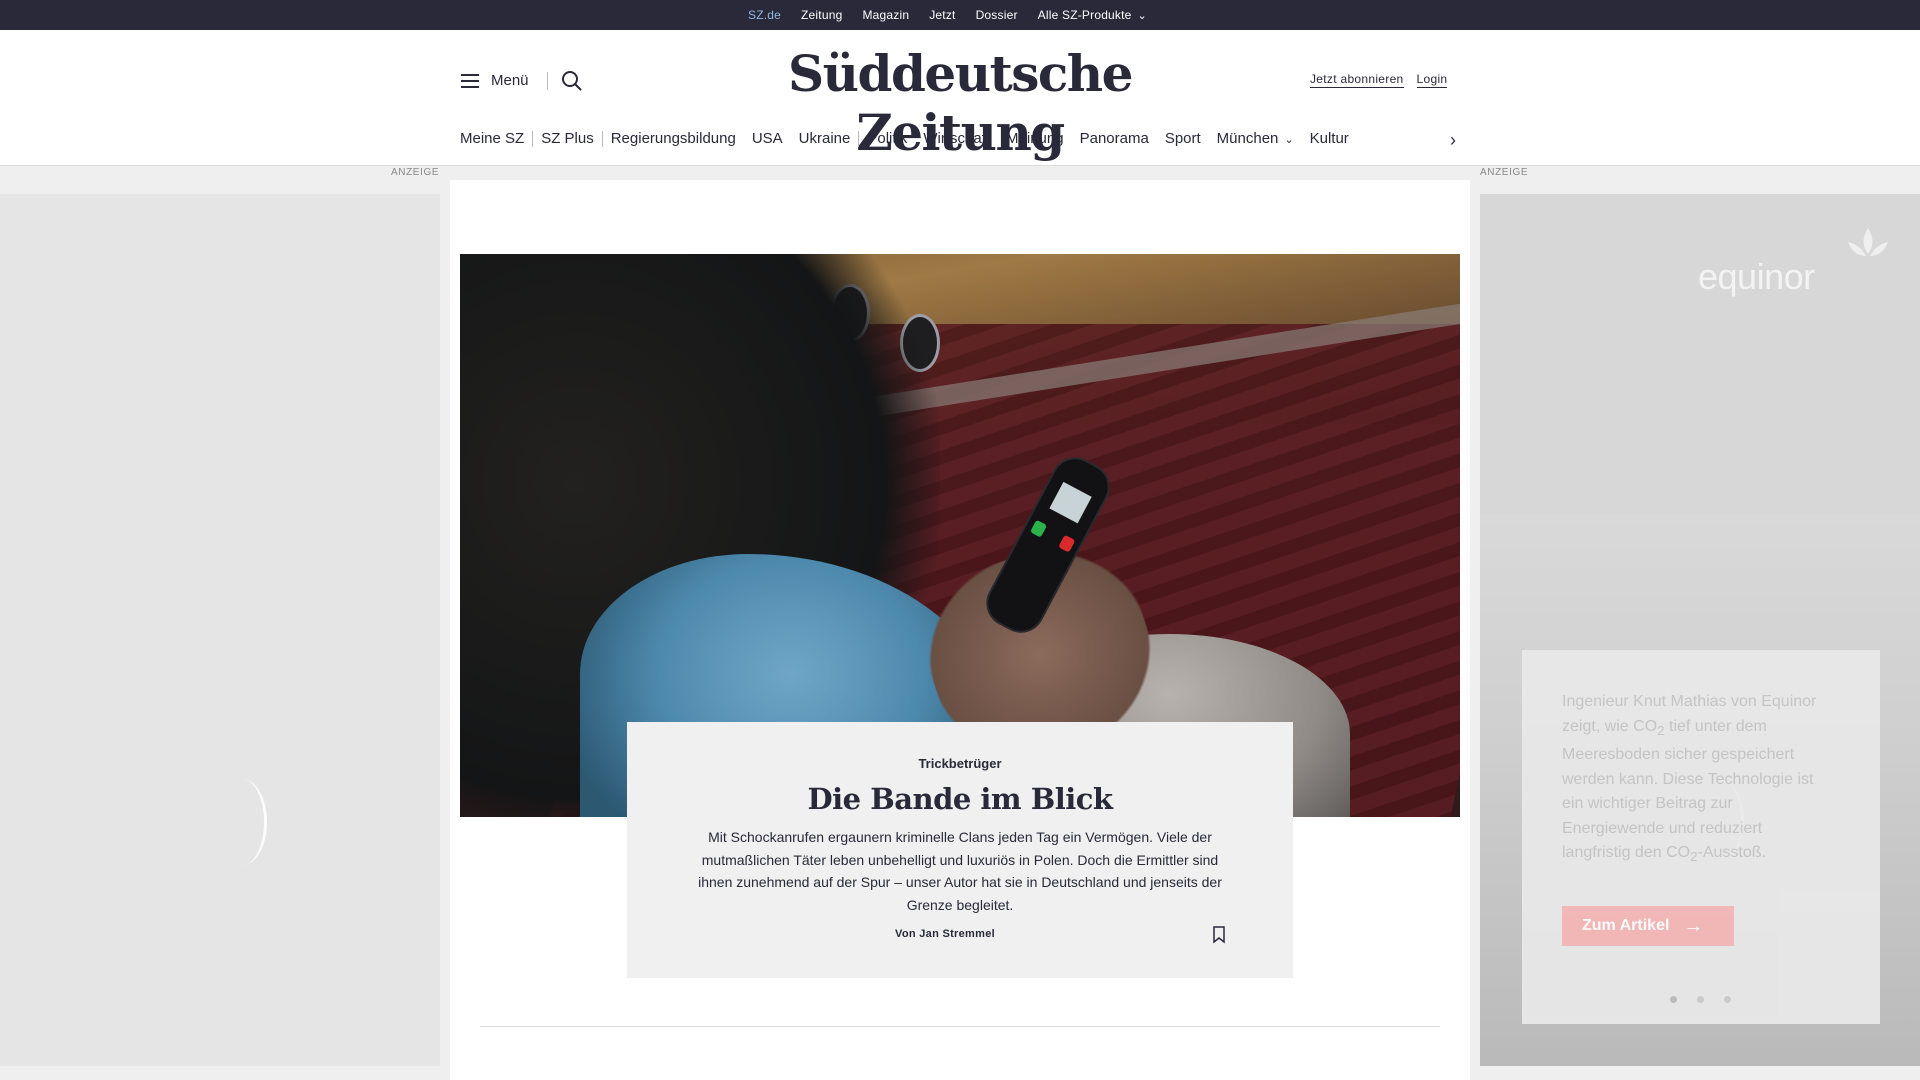 The image size is (1920, 1080). What do you see at coordinates (764, 15) in the screenshot?
I see `product-link-sz-de: SZ.de` at bounding box center [764, 15].